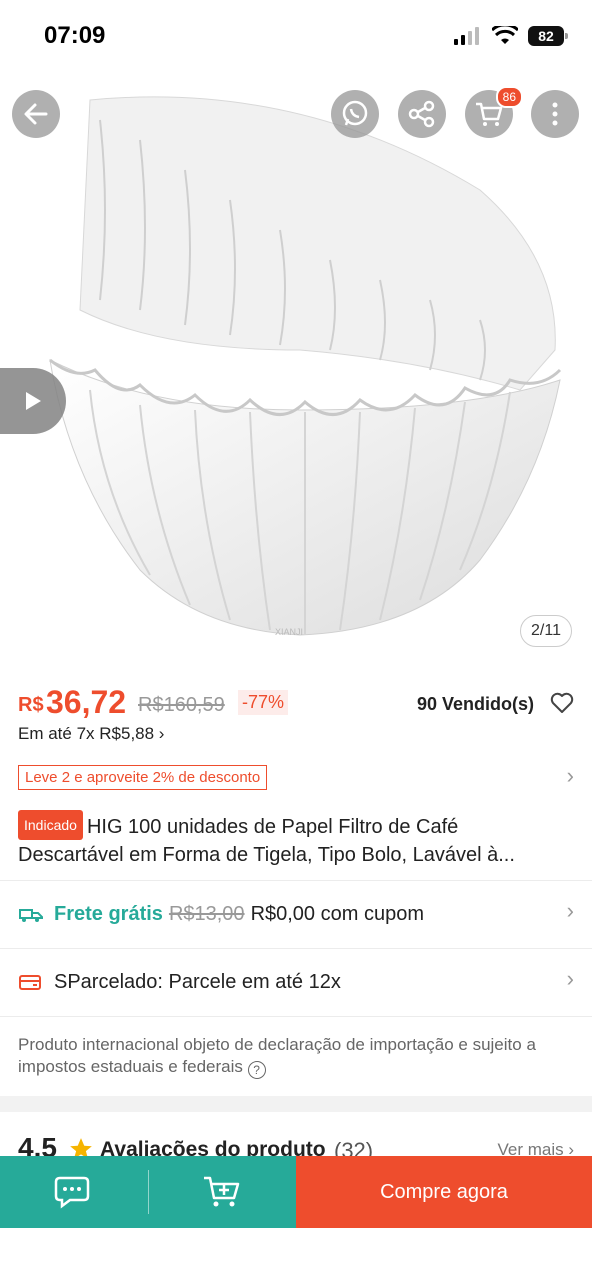 The width and height of the screenshot is (592, 1280). I want to click on share-button, so click(422, 114).